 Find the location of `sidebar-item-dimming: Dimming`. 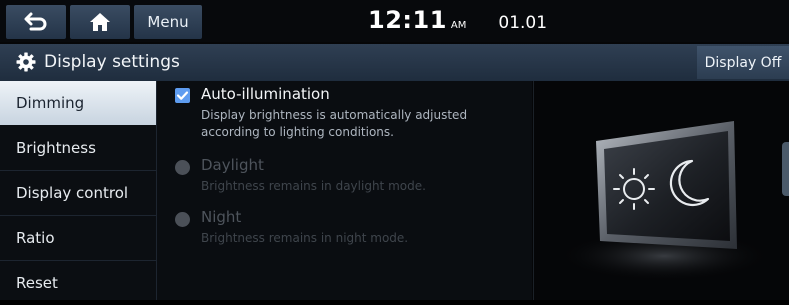

sidebar-item-dimming: Dimming is located at coordinates (78, 103).